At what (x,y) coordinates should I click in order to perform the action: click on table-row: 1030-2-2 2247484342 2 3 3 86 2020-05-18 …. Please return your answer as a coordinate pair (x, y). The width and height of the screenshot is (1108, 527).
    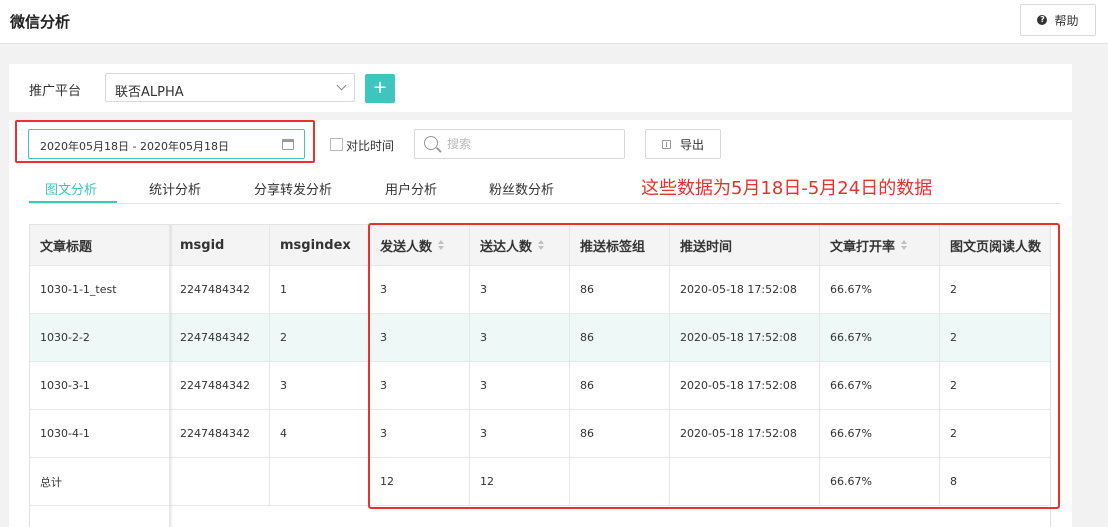
    Looking at the image, I should click on (540, 338).